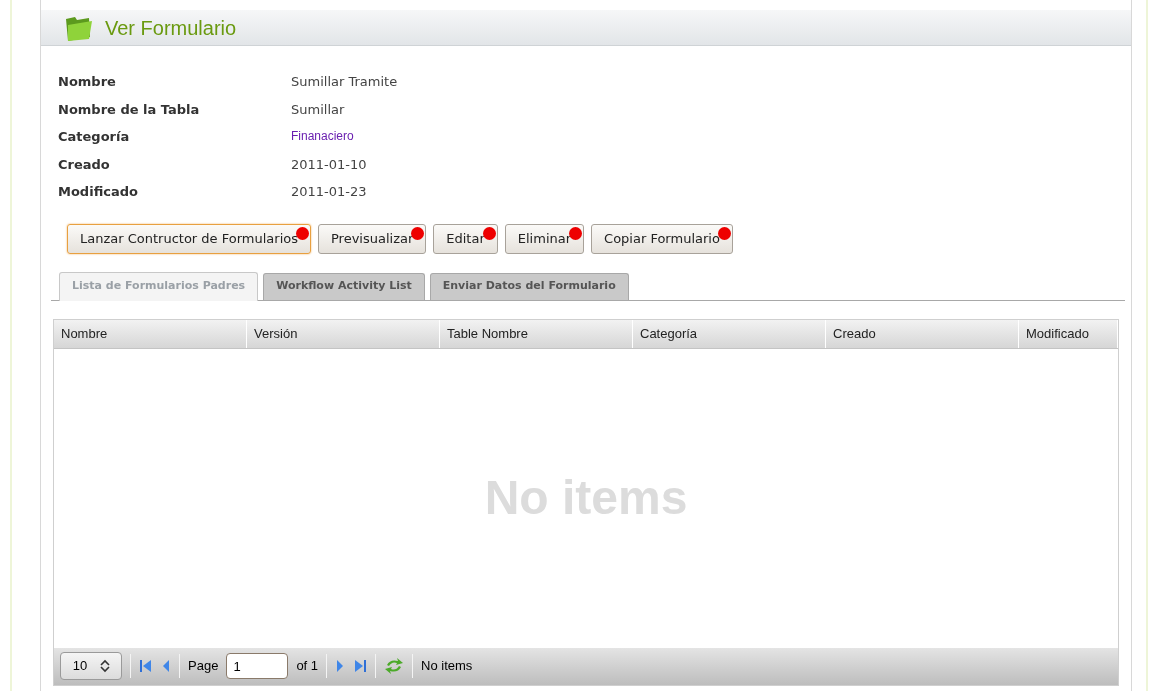 The height and width of the screenshot is (691, 1162). What do you see at coordinates (189, 238) in the screenshot?
I see `action-button: Lanzar Contructor de Formularios` at bounding box center [189, 238].